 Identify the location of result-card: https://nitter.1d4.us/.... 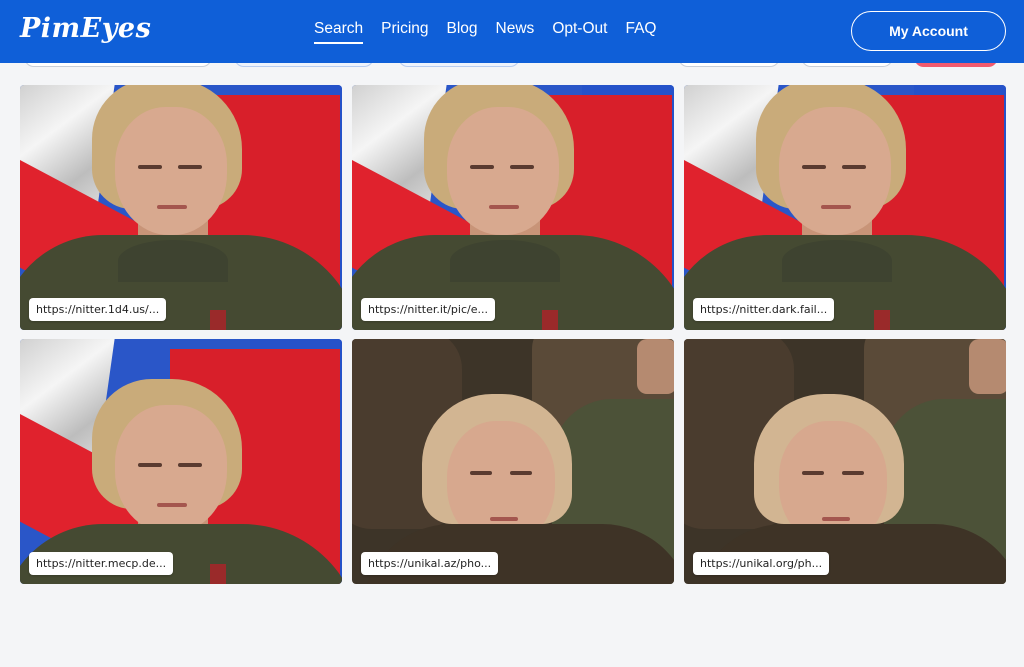
(181, 207).